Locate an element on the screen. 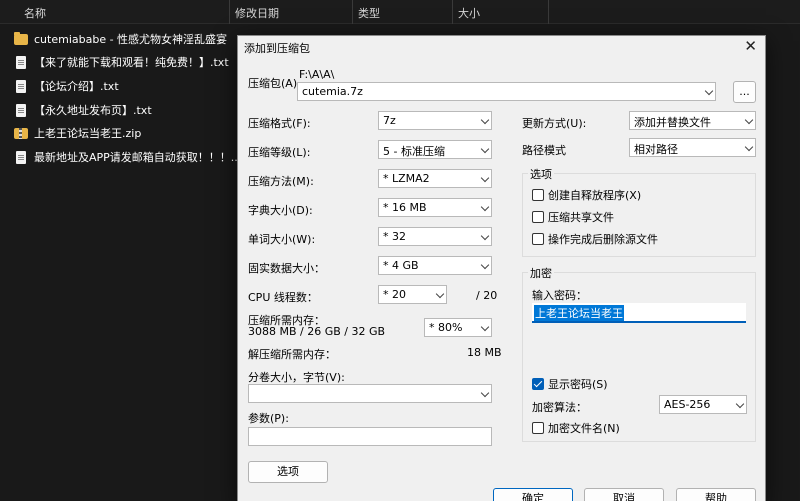  shared-files-checkbox: 压缩共享文件 is located at coordinates (573, 217).